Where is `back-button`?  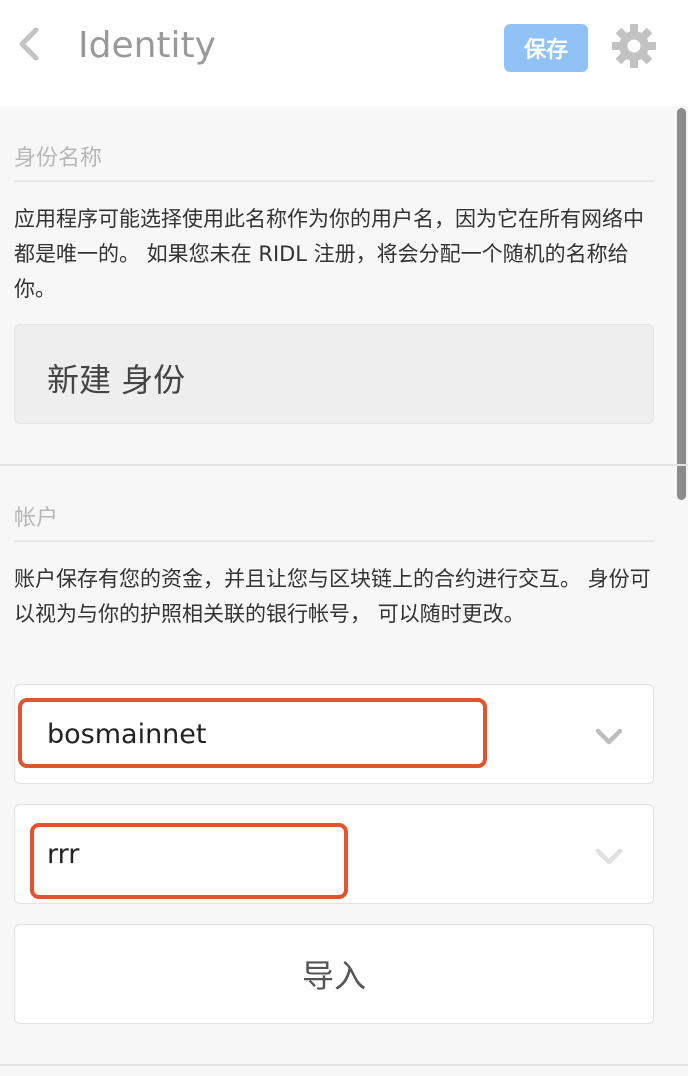 back-button is located at coordinates (30, 44).